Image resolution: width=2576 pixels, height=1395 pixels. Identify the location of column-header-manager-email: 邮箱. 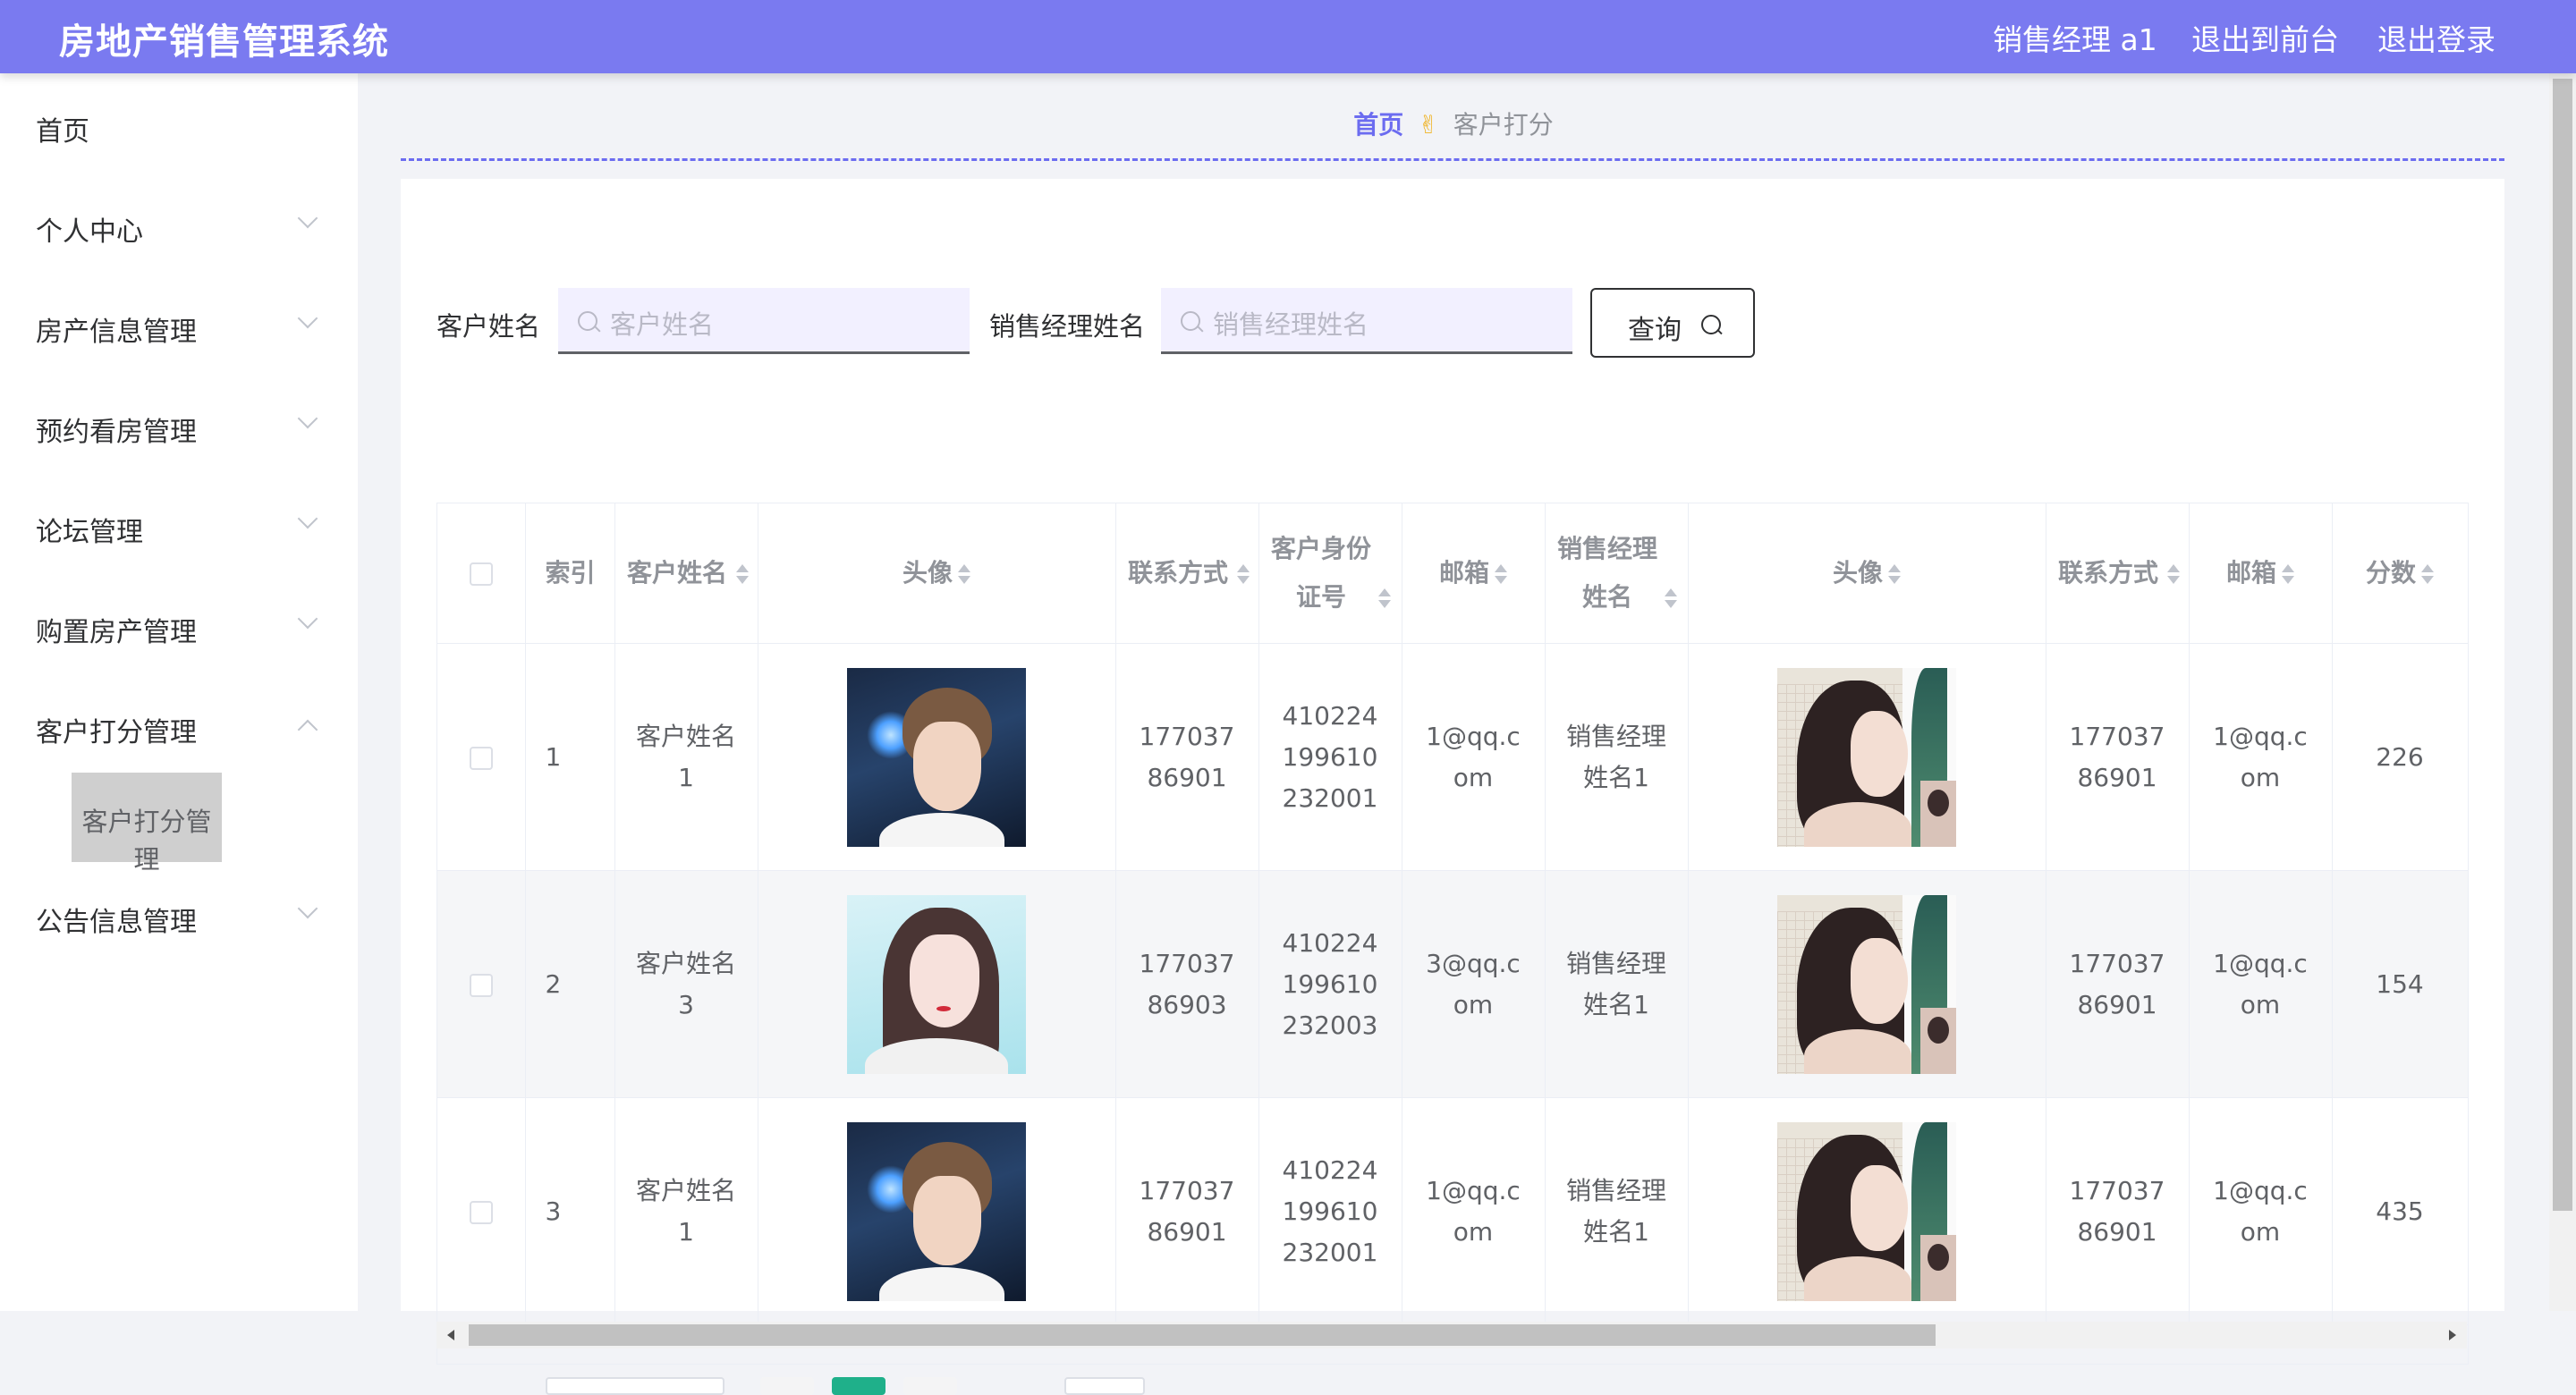
(2261, 573).